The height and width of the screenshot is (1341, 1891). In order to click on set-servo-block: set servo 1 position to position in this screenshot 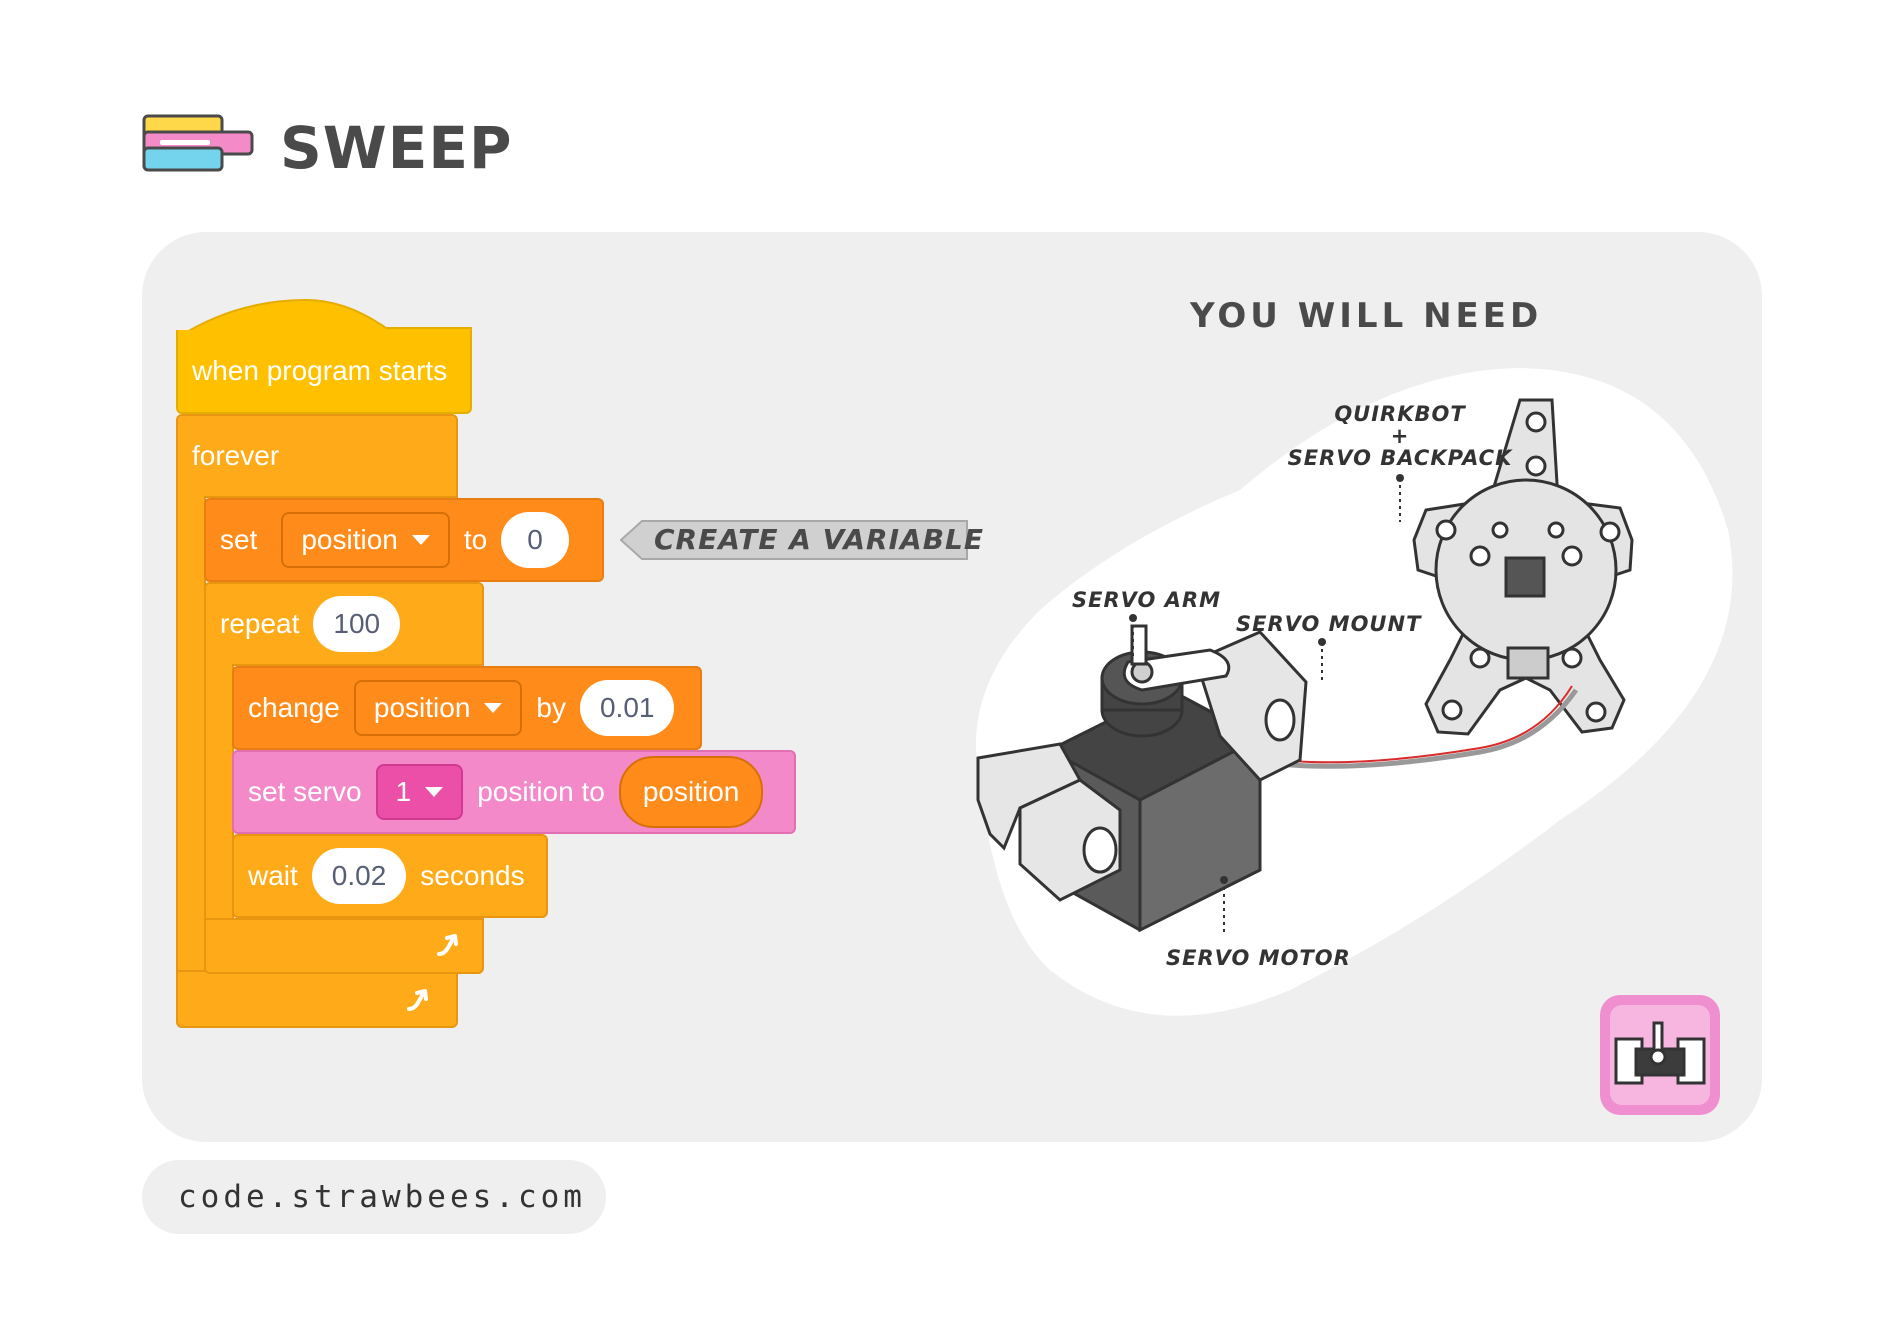, I will do `click(514, 792)`.